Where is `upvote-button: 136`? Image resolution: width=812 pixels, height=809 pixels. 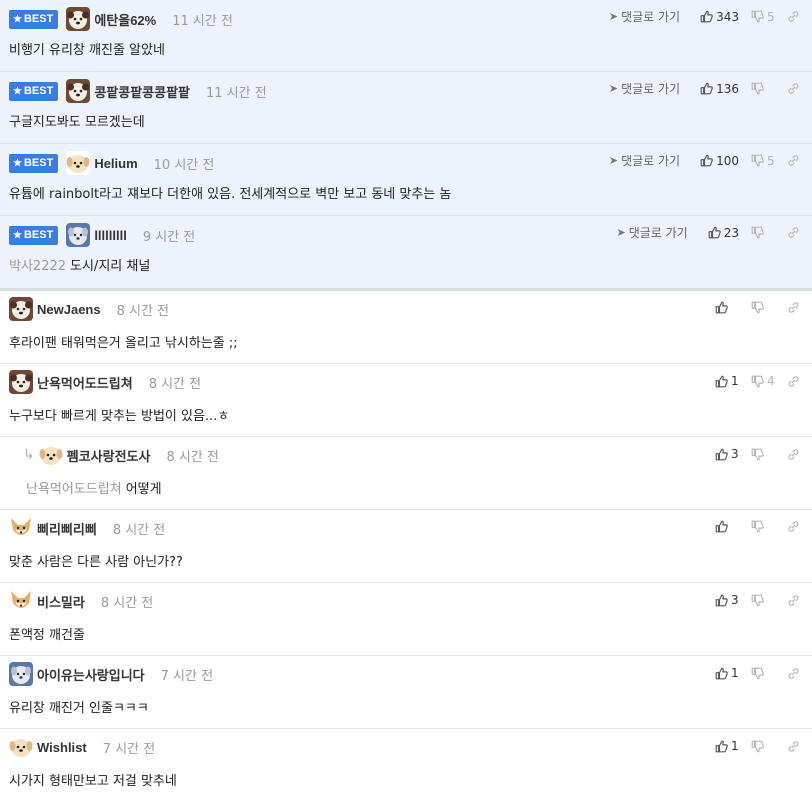 upvote-button: 136 is located at coordinates (719, 89).